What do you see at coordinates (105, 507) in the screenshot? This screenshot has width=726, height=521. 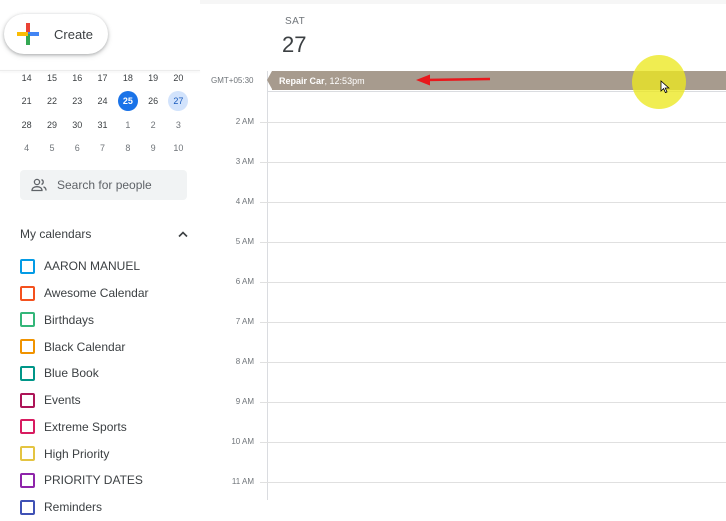 I see `calendar-list-item: Reminders` at bounding box center [105, 507].